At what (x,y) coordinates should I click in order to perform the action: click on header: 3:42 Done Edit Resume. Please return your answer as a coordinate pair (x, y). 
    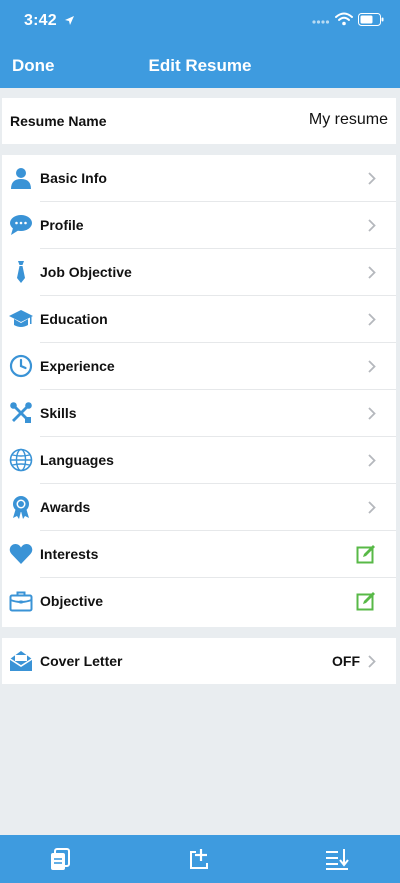
    Looking at the image, I should click on (200, 44).